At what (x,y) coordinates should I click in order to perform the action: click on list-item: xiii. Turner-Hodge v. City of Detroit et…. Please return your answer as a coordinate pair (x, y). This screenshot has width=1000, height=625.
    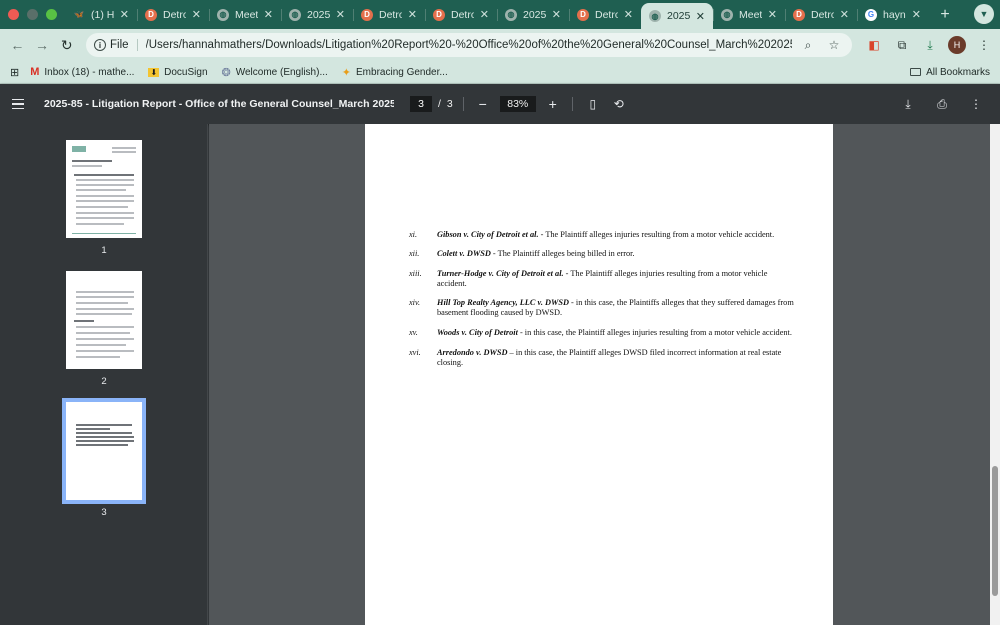
    Looking at the image, I should click on (588, 278).